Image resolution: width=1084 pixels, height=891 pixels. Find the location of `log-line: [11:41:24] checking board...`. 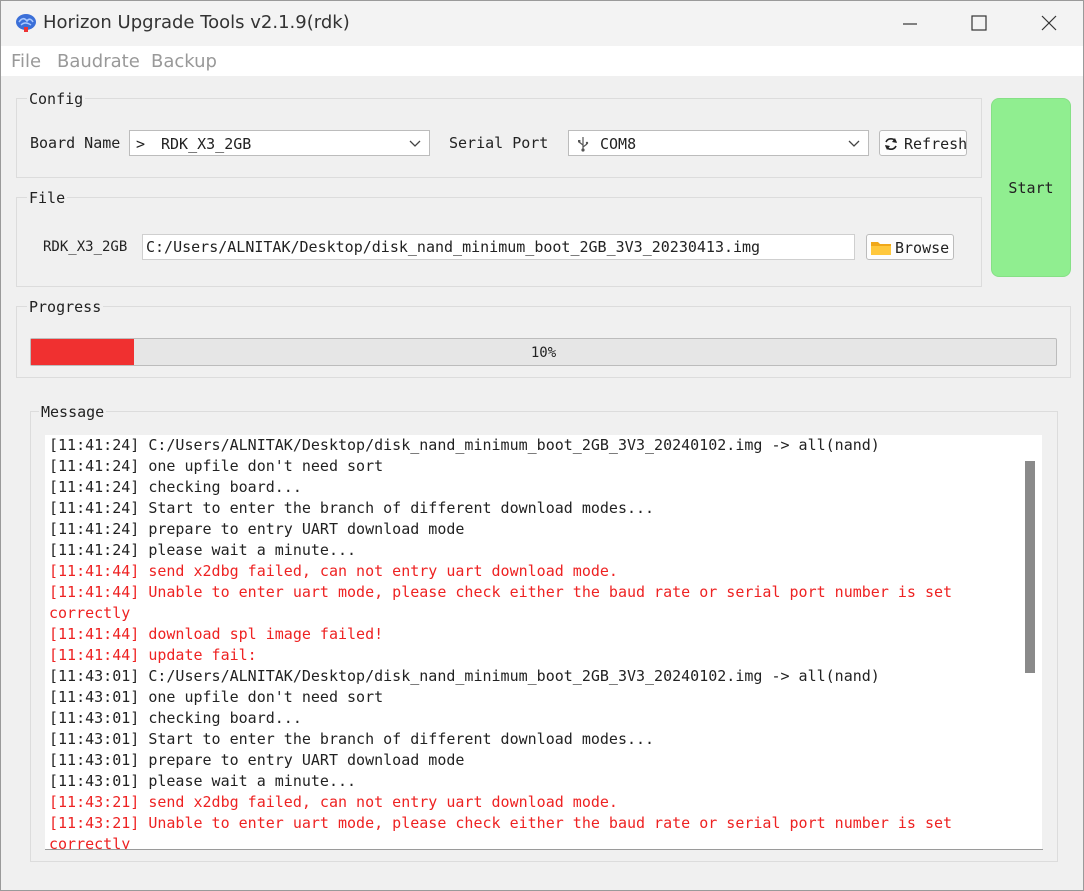

log-line: [11:41:24] checking board... is located at coordinates (175, 487).